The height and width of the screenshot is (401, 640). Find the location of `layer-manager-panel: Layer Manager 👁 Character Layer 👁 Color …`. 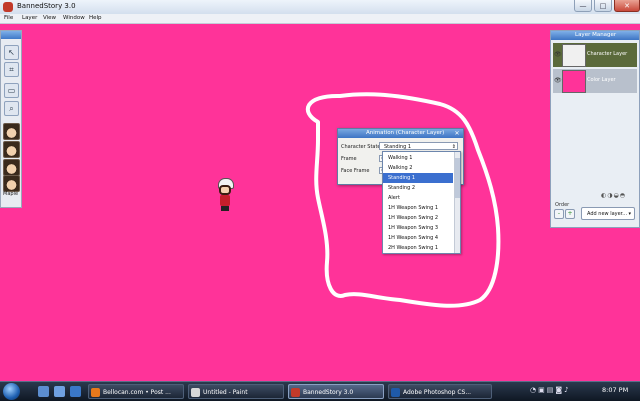

layer-manager-panel: Layer Manager 👁 Character Layer 👁 Color … is located at coordinates (595, 129).